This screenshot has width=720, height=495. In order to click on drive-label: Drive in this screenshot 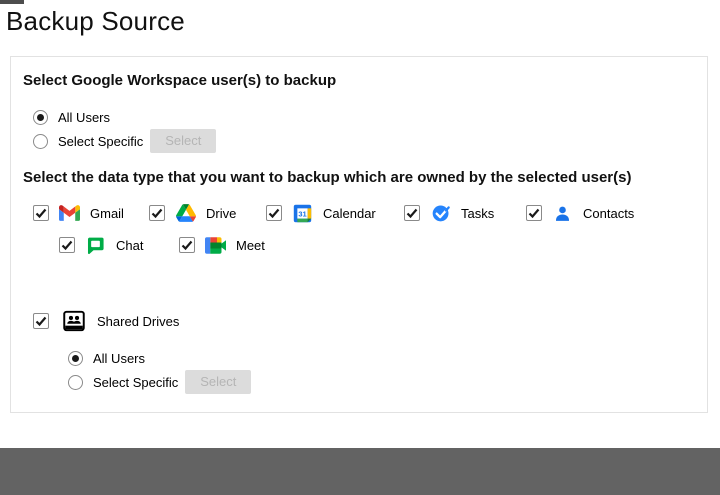, I will do `click(221, 213)`.